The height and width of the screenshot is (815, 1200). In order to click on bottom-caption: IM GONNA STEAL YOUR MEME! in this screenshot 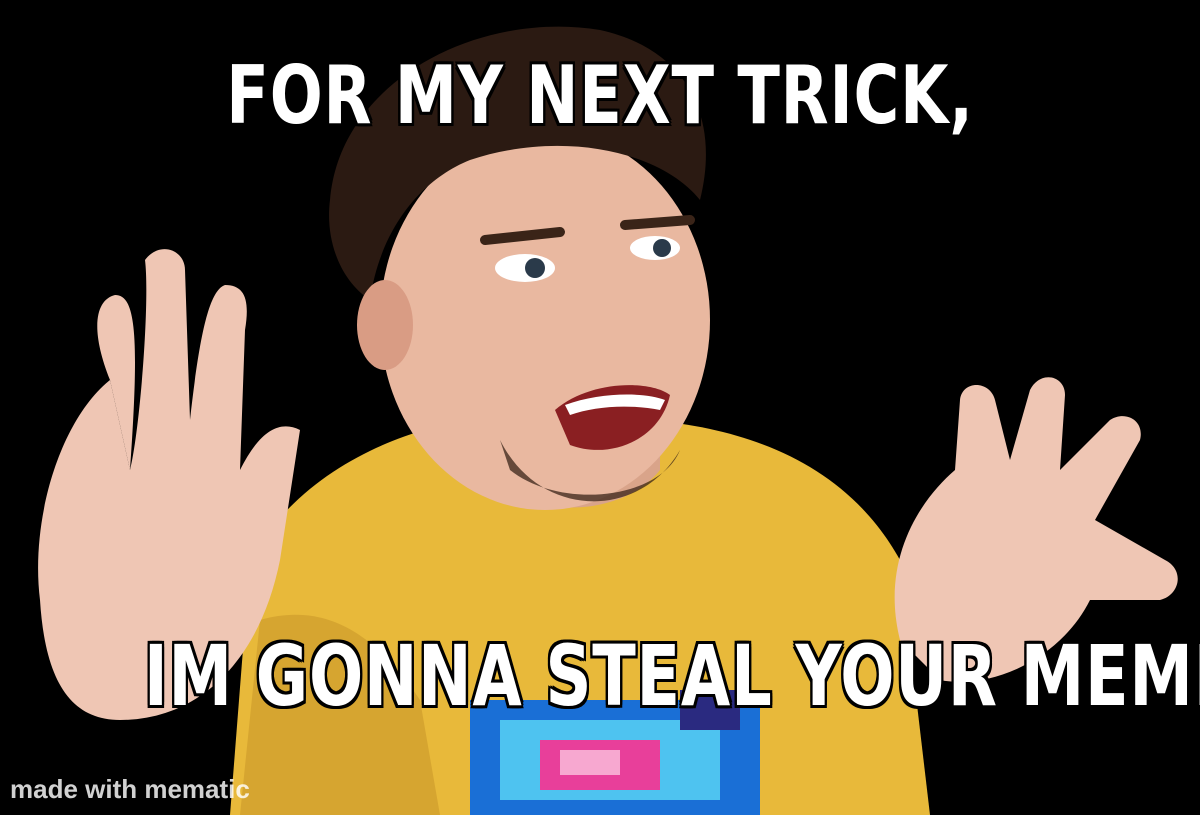, I will do `click(671, 676)`.